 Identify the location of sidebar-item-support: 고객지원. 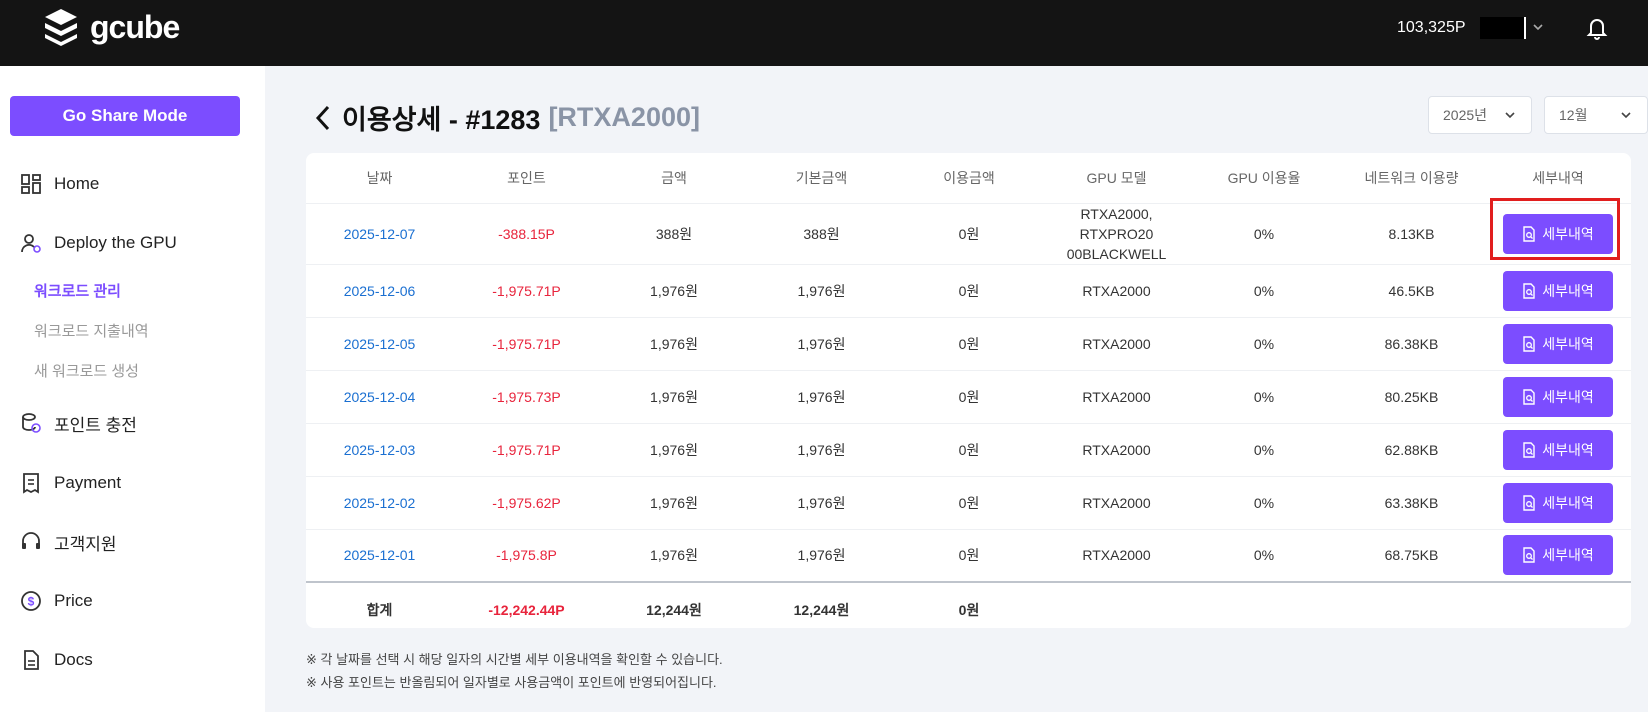
(68, 542).